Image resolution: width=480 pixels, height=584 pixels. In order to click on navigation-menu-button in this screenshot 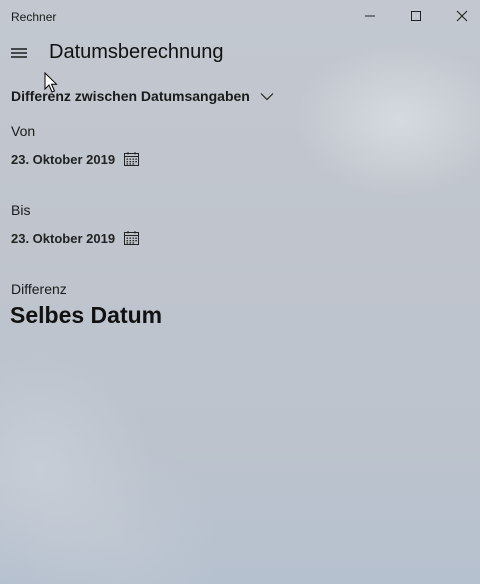, I will do `click(19, 53)`.